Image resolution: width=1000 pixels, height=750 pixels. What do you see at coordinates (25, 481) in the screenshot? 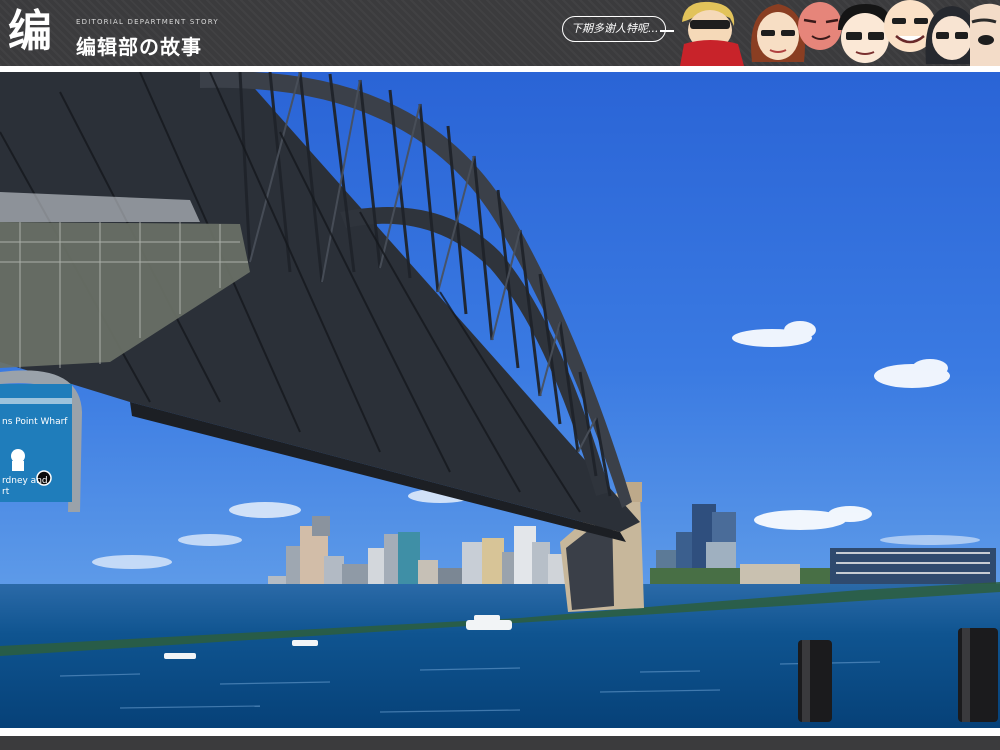
I see `sign-line-2: rdney and` at bounding box center [25, 481].